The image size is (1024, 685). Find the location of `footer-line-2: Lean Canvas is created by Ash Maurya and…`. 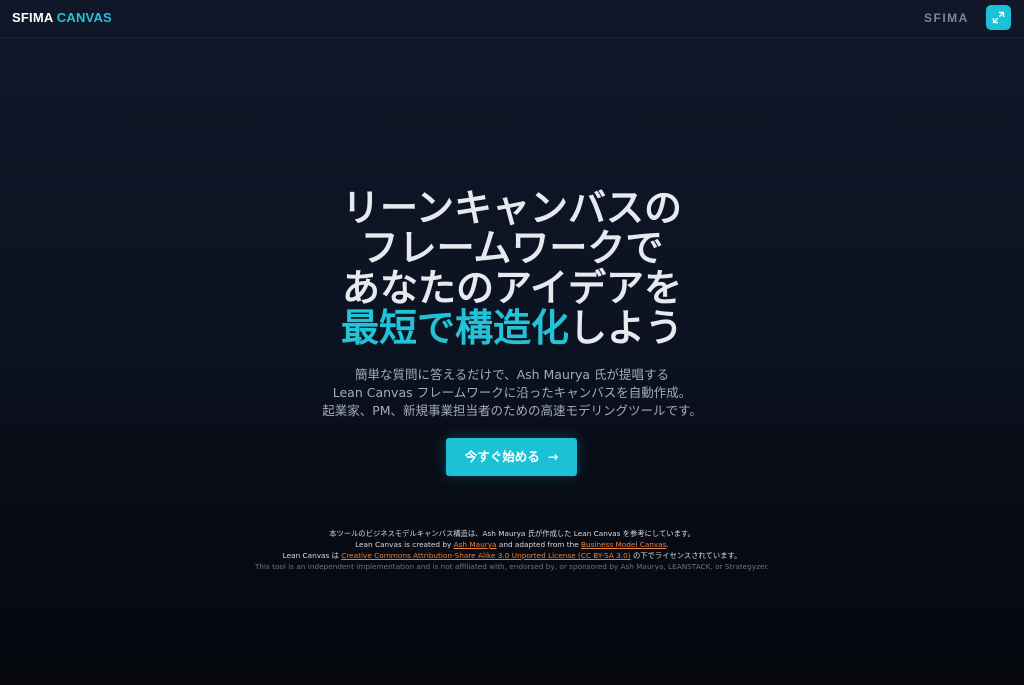

footer-line-2: Lean Canvas is created by Ash Maurya and… is located at coordinates (512, 544).